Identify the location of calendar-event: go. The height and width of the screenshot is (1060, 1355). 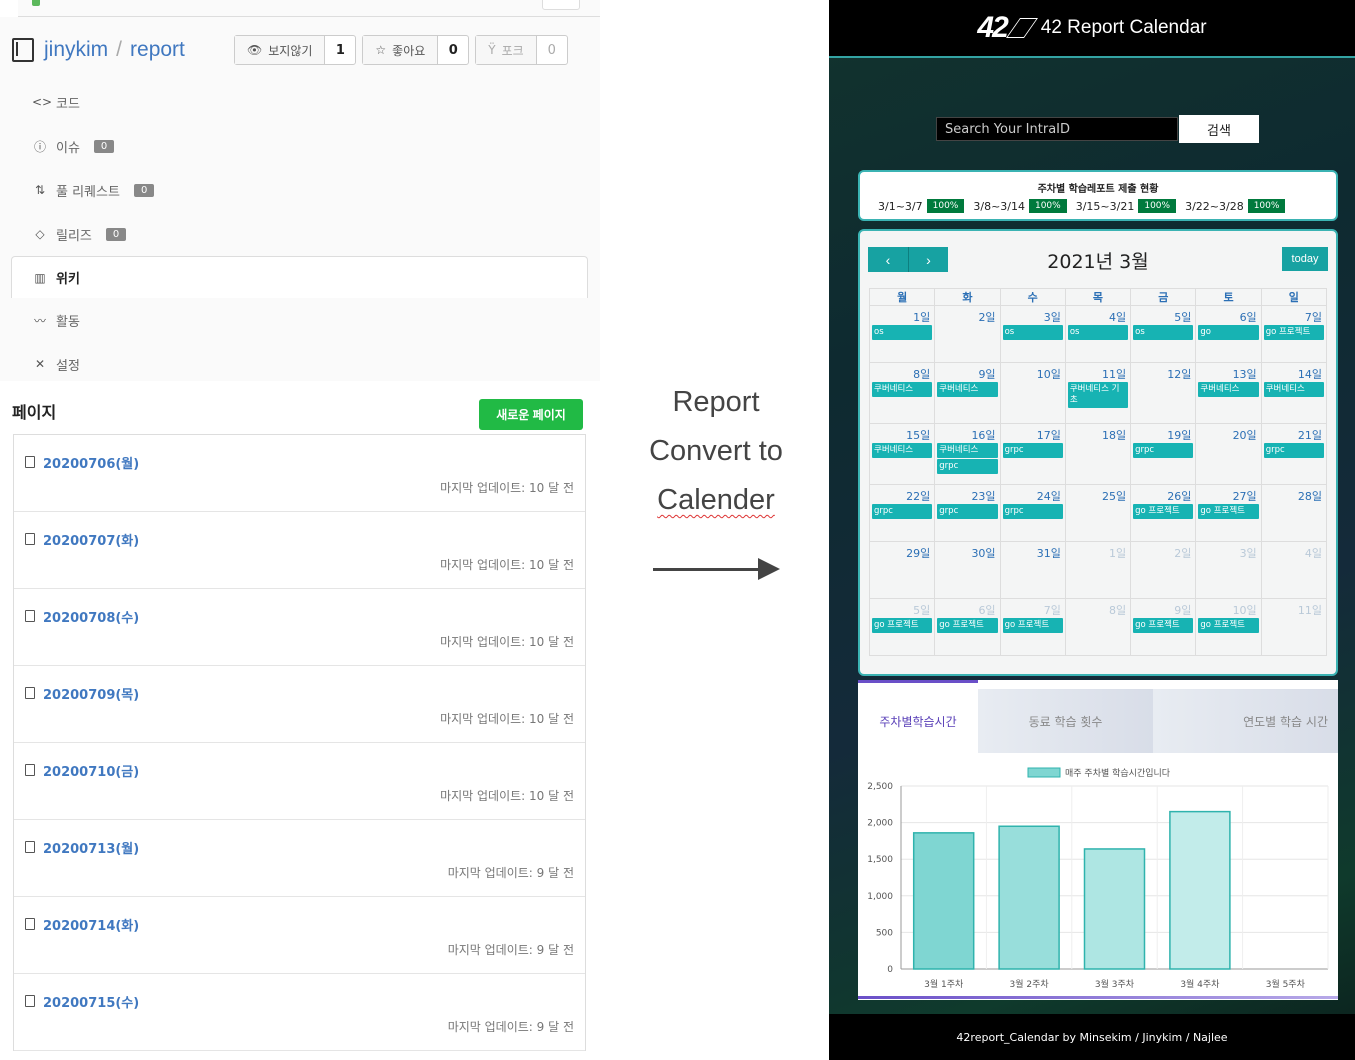
(1228, 332).